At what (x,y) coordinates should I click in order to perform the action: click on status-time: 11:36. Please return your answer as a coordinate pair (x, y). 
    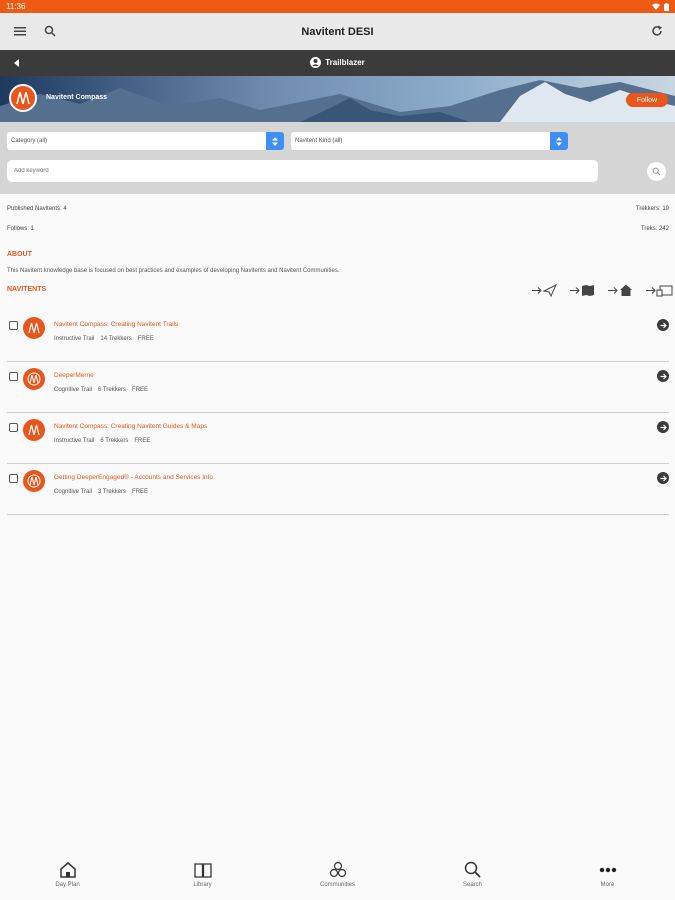
    Looking at the image, I should click on (16, 6).